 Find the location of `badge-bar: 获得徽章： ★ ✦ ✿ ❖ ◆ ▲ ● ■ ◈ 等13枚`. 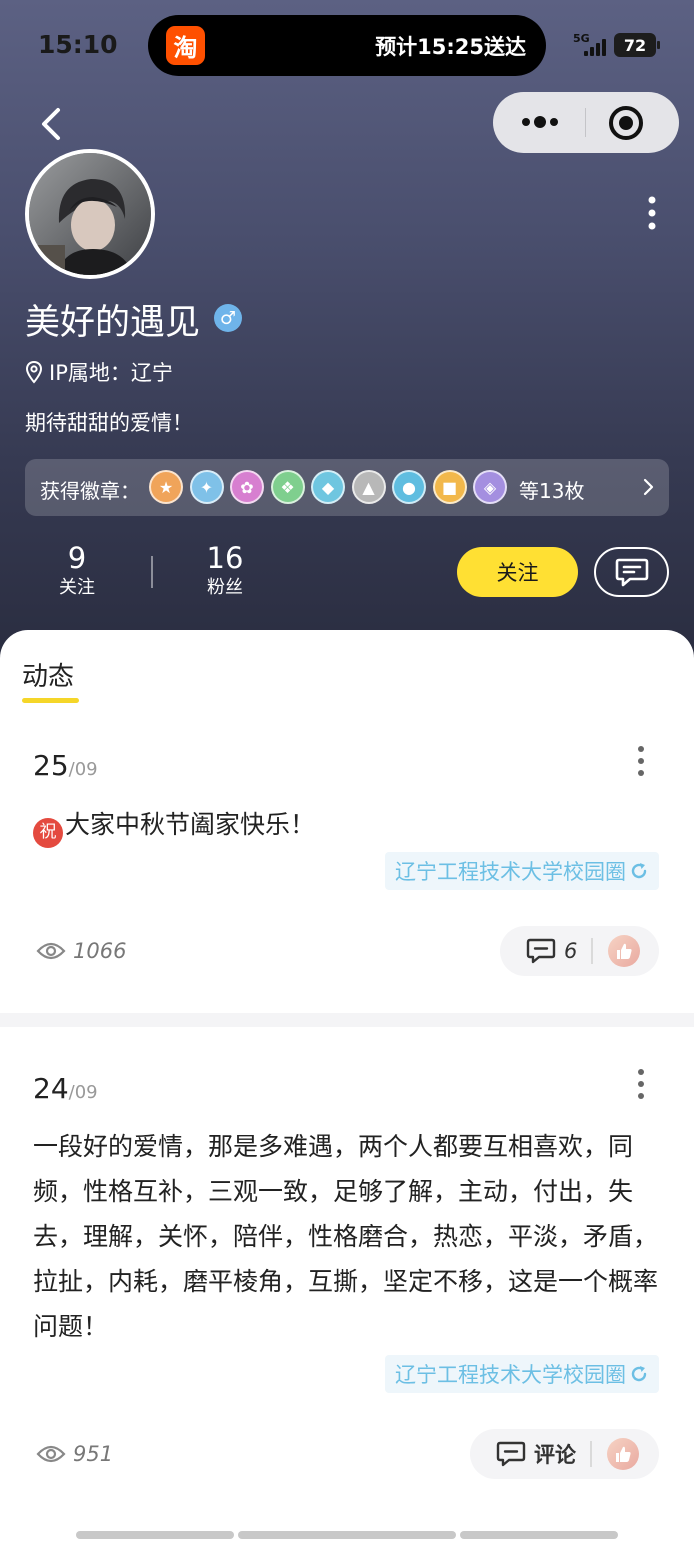

badge-bar: 获得徽章： ★ ✦ ✿ ❖ ◆ ▲ ● ■ ◈ 等13枚 is located at coordinates (347, 487).